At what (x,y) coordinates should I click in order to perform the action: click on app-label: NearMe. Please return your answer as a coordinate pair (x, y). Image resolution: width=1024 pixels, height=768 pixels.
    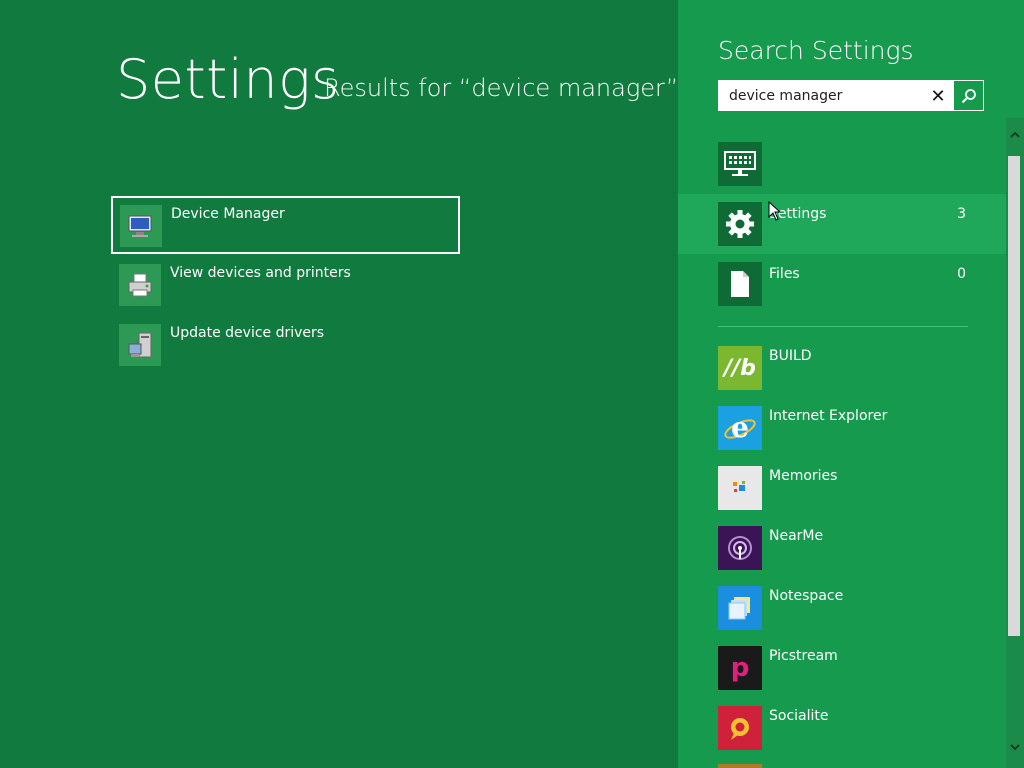
    Looking at the image, I should click on (796, 536).